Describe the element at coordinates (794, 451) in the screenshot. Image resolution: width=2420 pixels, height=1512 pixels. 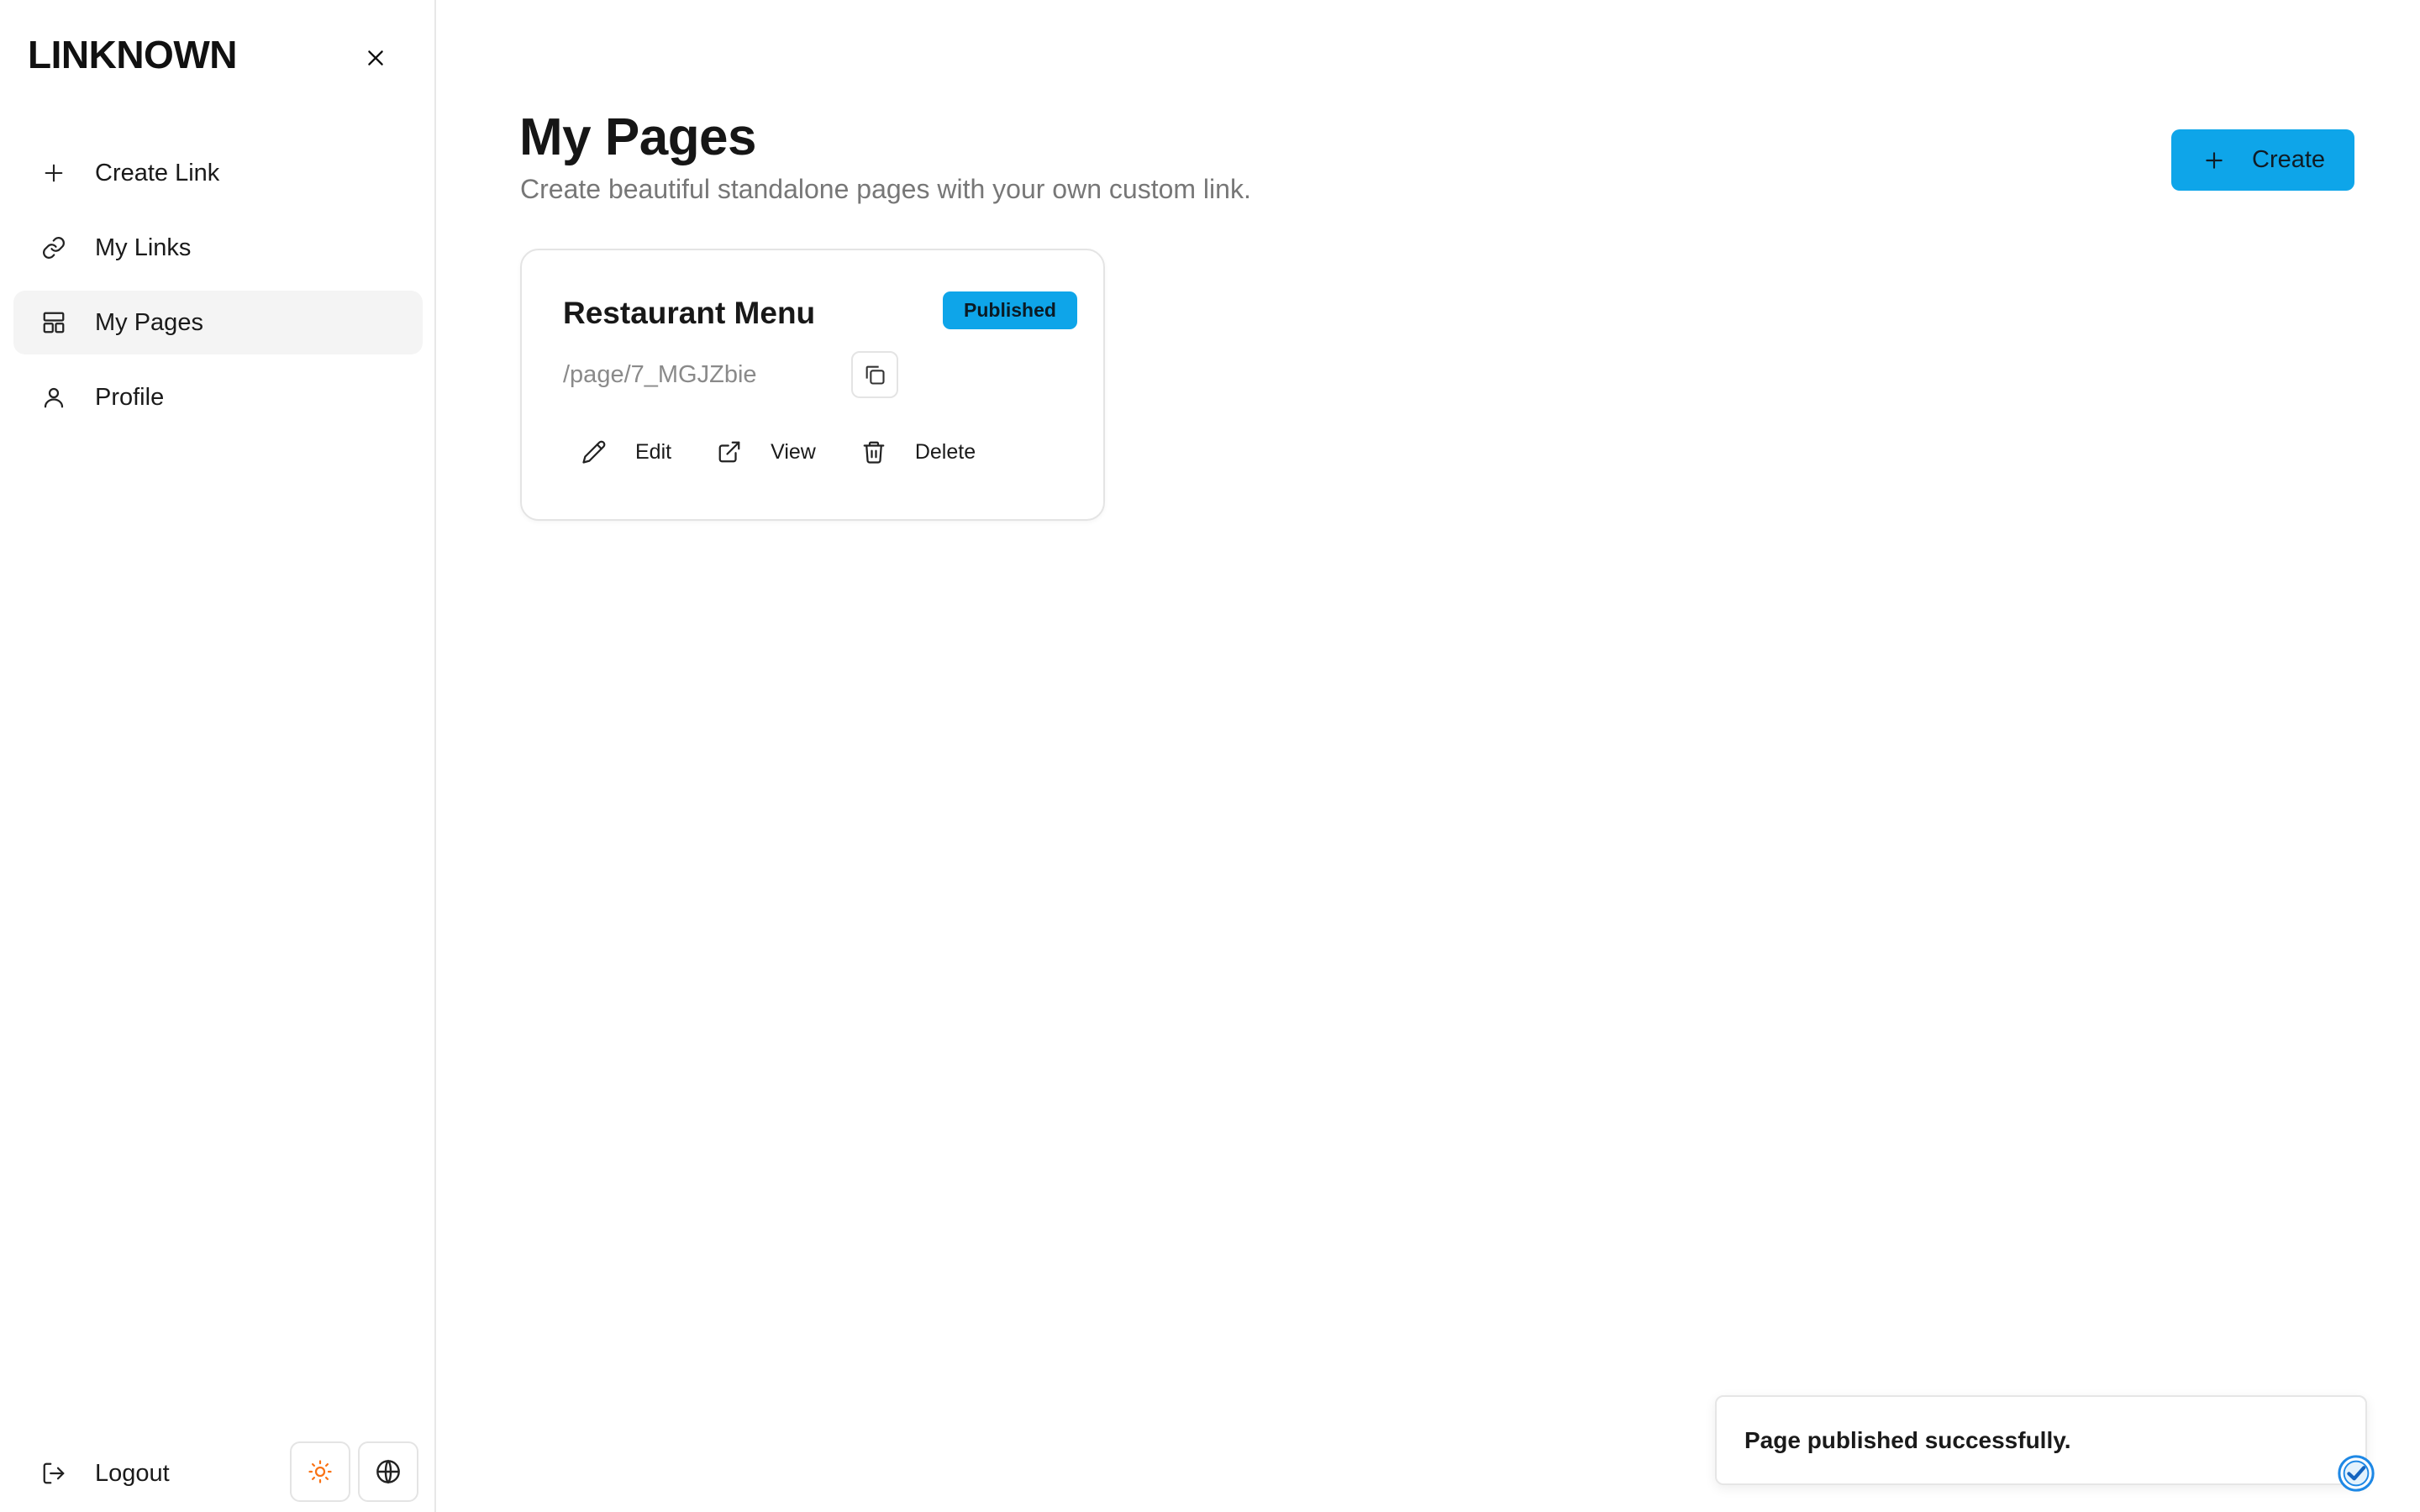
I see `view-label: View` at that location.